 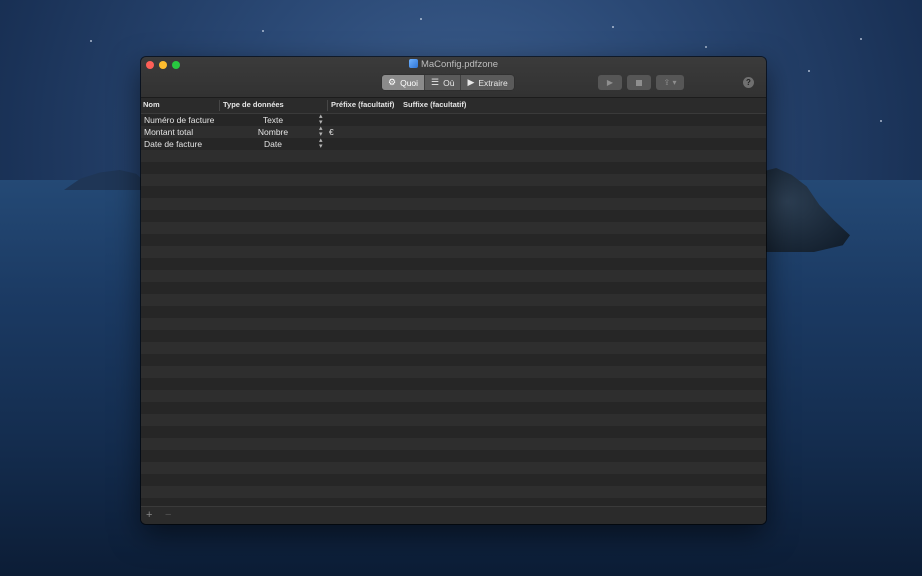 I want to click on add-field-button: +, so click(x=149, y=515).